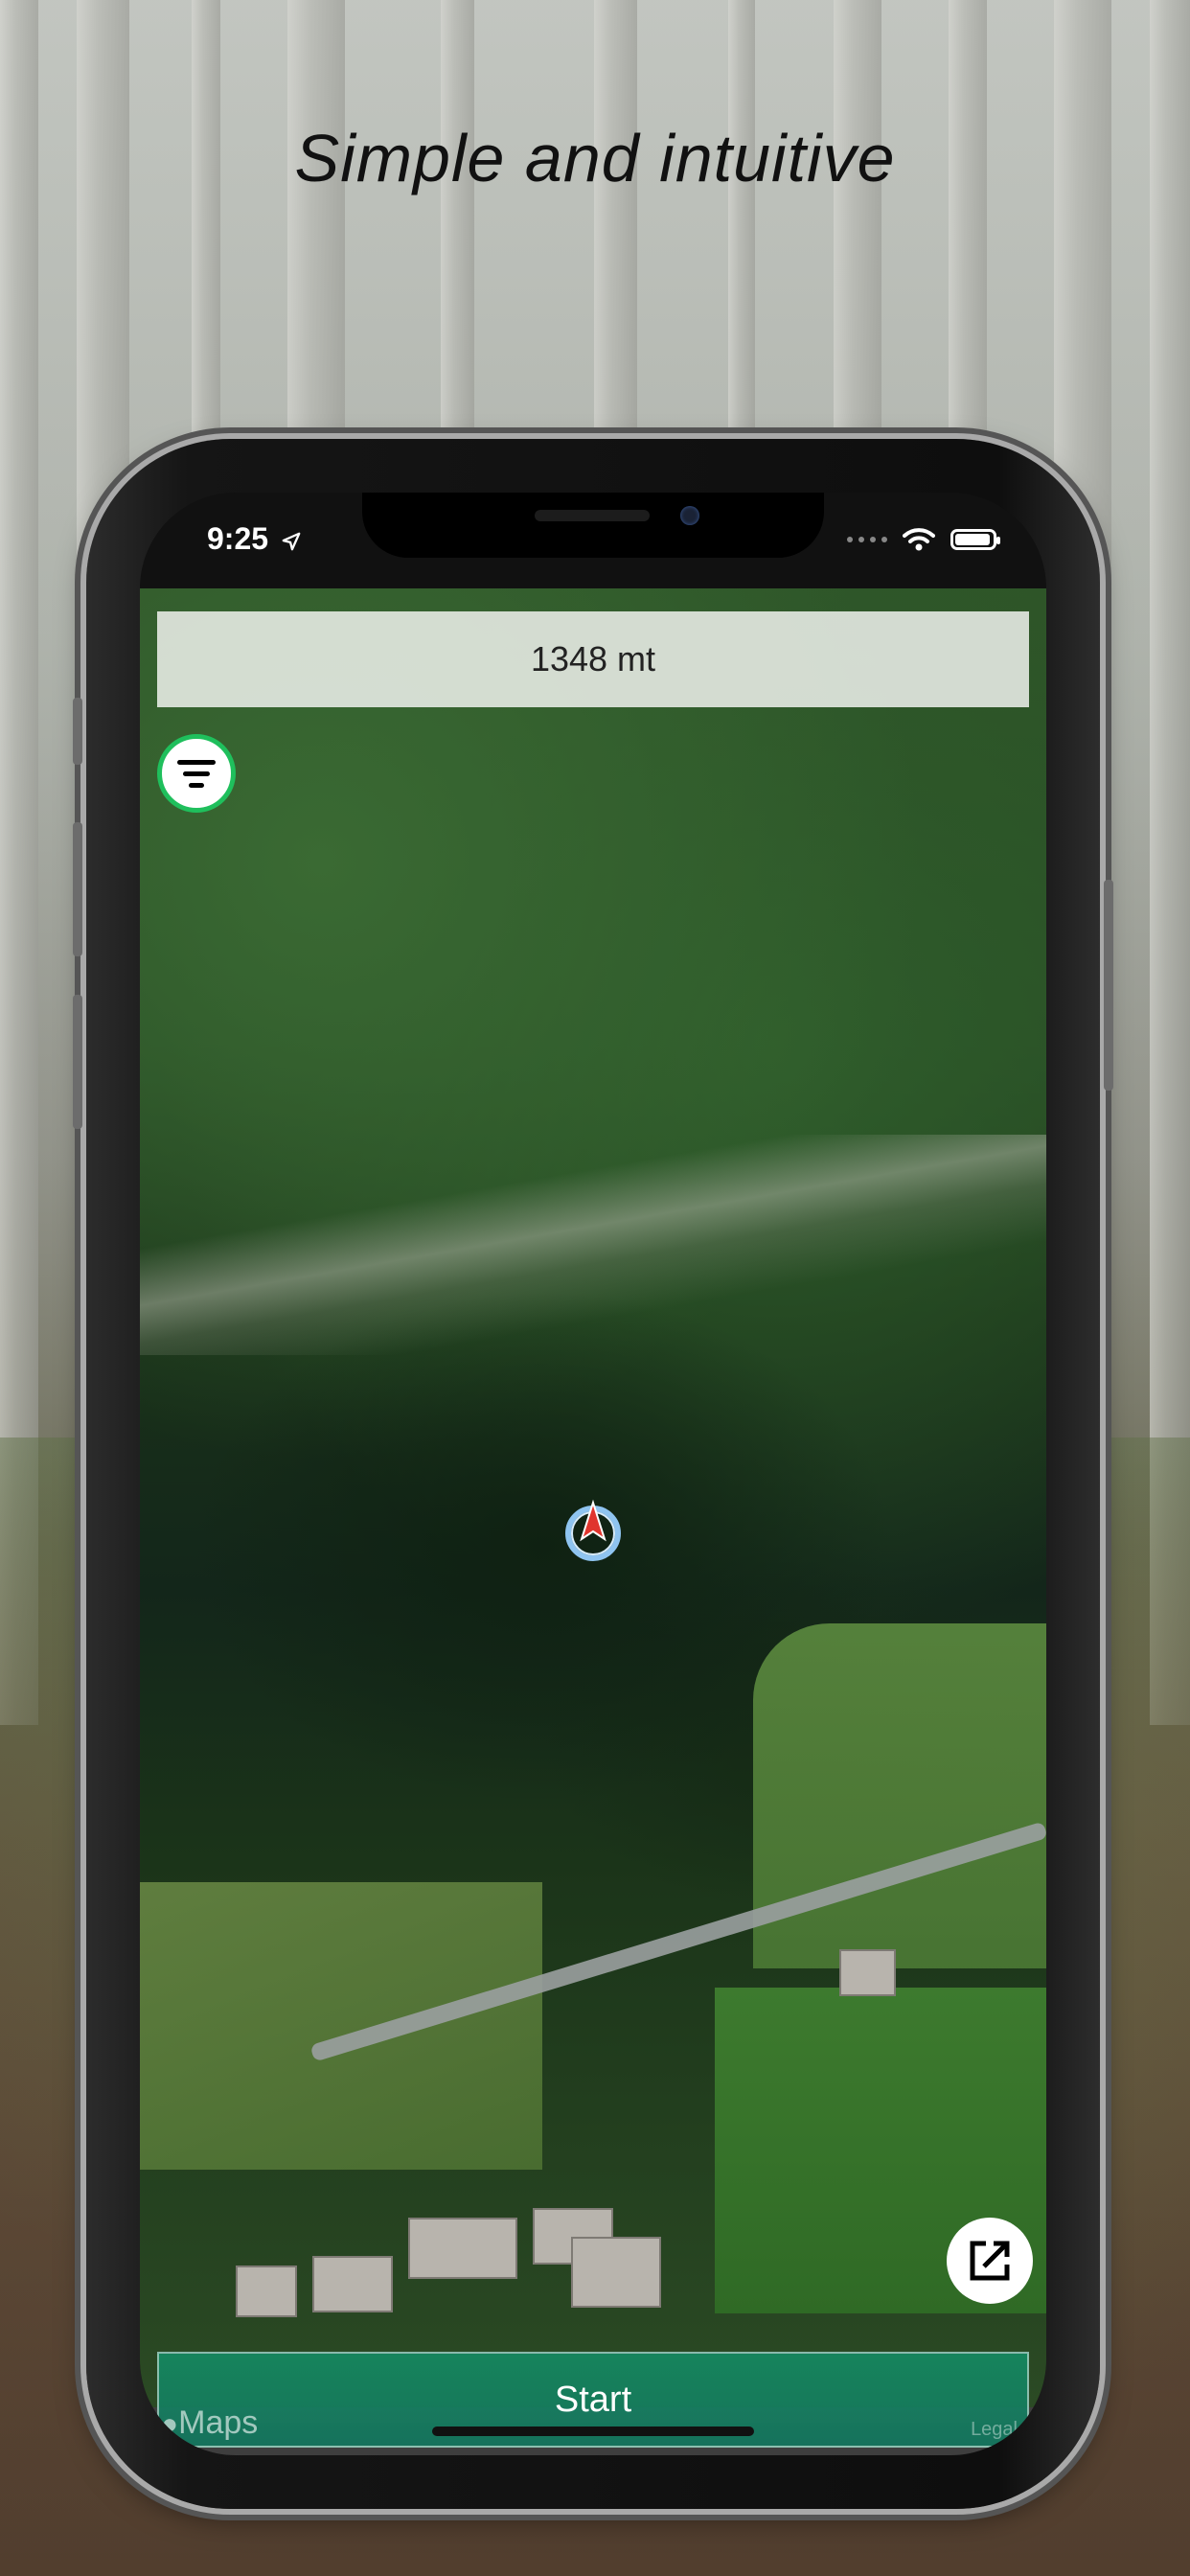 This screenshot has height=2576, width=1190. What do you see at coordinates (995, 2430) in the screenshot?
I see `legal-link: Legal` at bounding box center [995, 2430].